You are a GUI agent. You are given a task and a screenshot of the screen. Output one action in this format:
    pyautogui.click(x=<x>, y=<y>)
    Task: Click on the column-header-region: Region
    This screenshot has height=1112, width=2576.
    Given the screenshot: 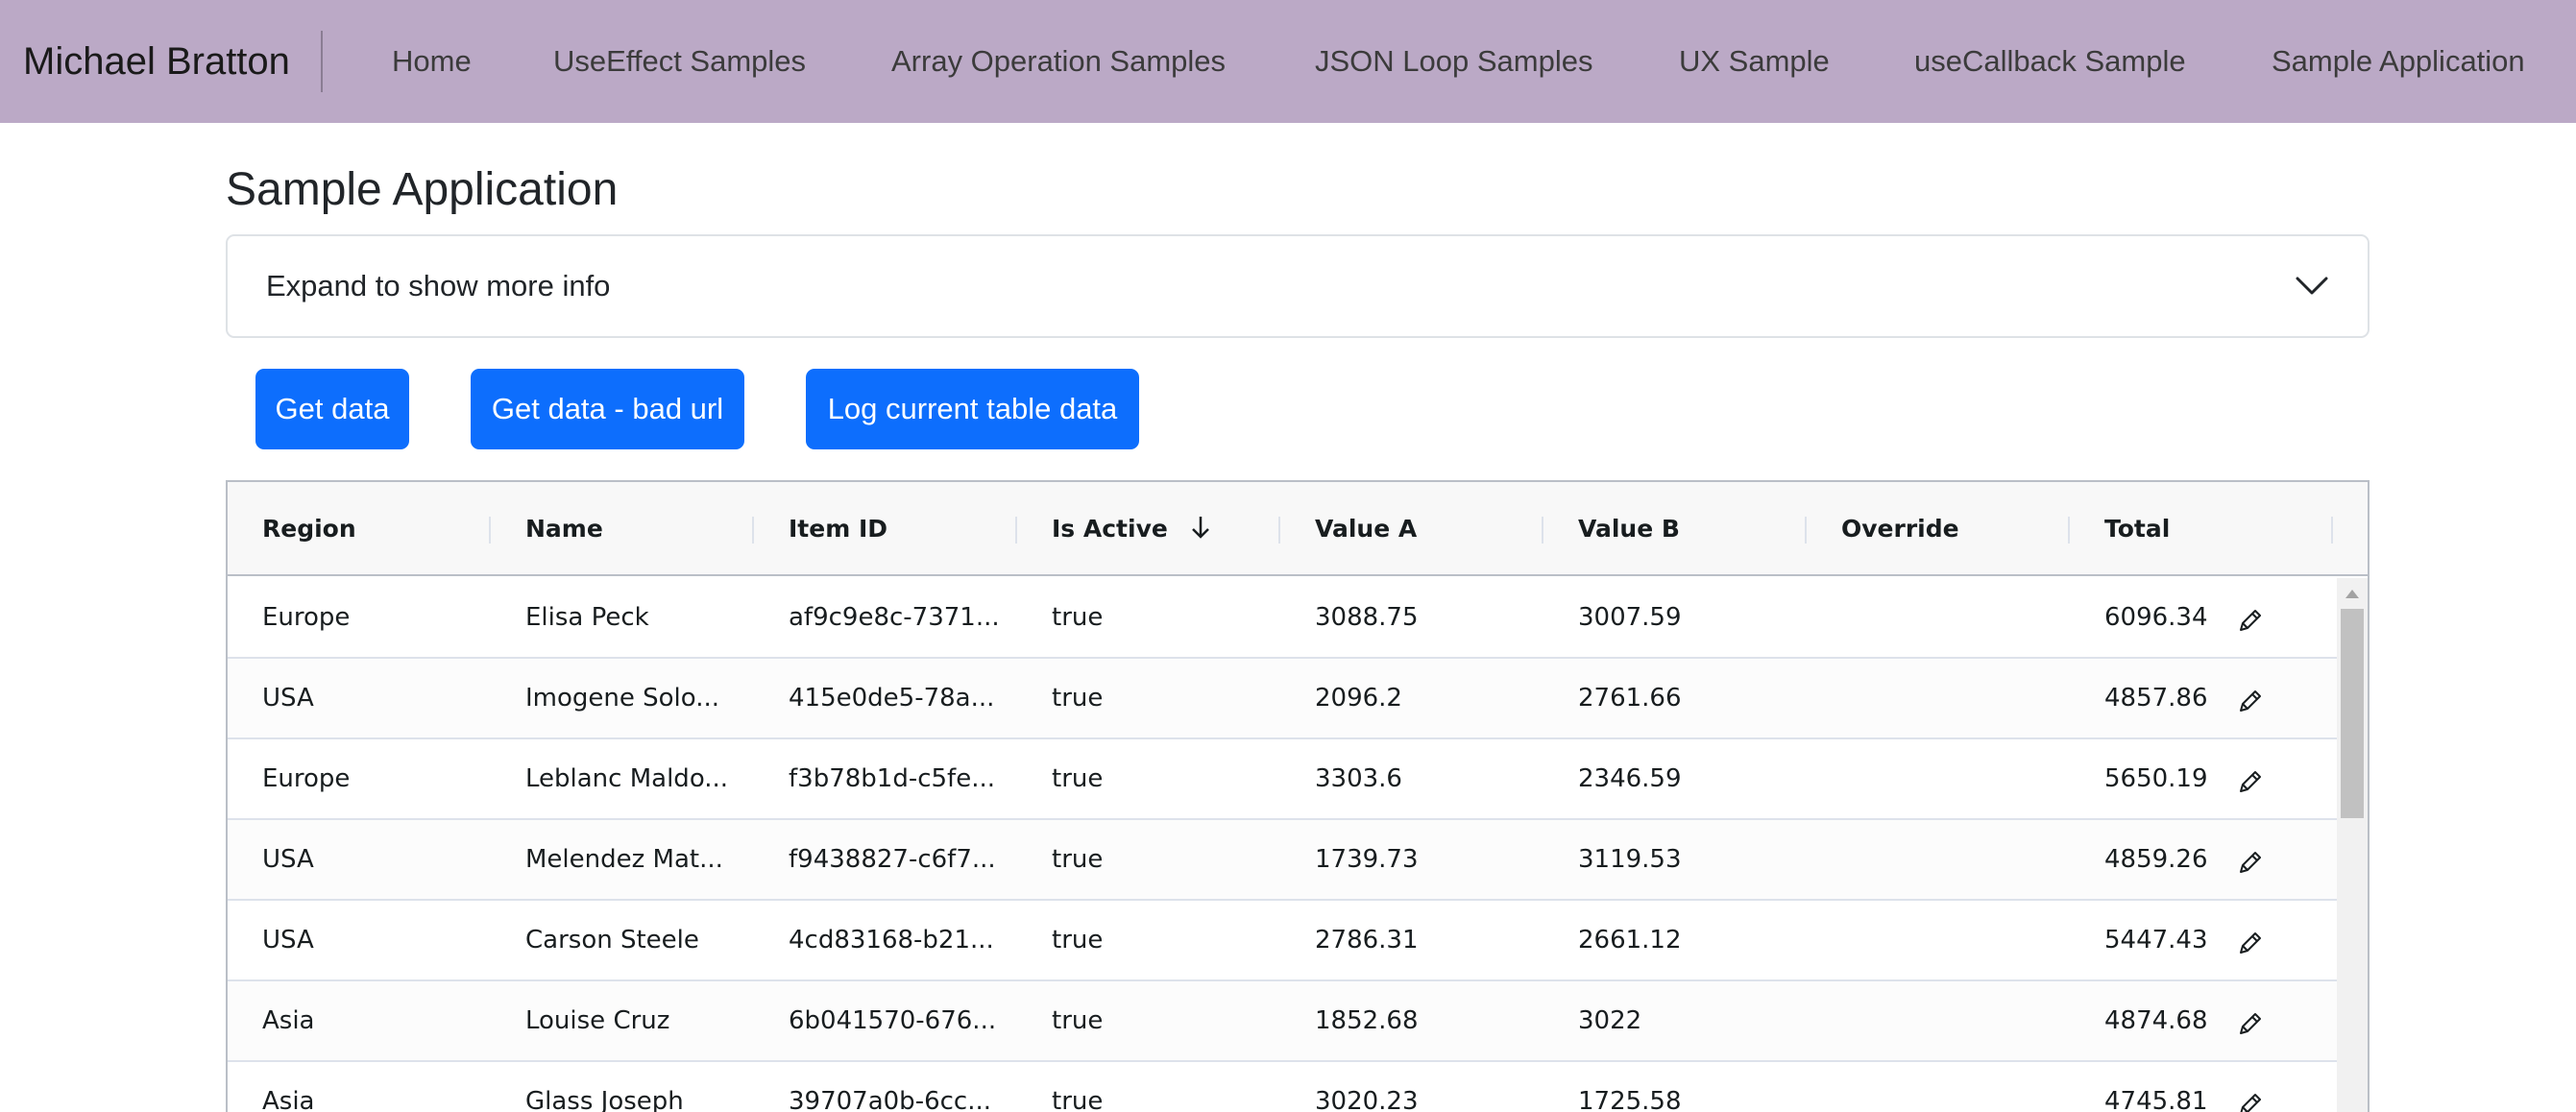 What is the action you would take?
    pyautogui.click(x=359, y=529)
    